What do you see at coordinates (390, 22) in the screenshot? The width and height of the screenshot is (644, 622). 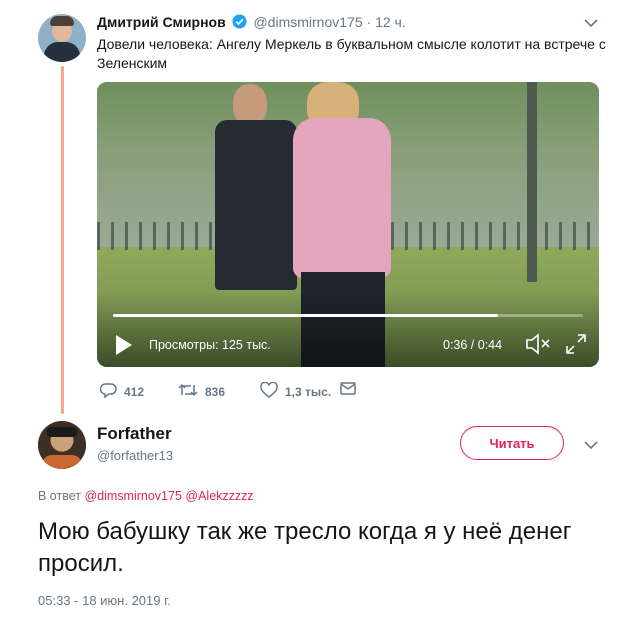 I see `tweet-time: 12 ч.` at bounding box center [390, 22].